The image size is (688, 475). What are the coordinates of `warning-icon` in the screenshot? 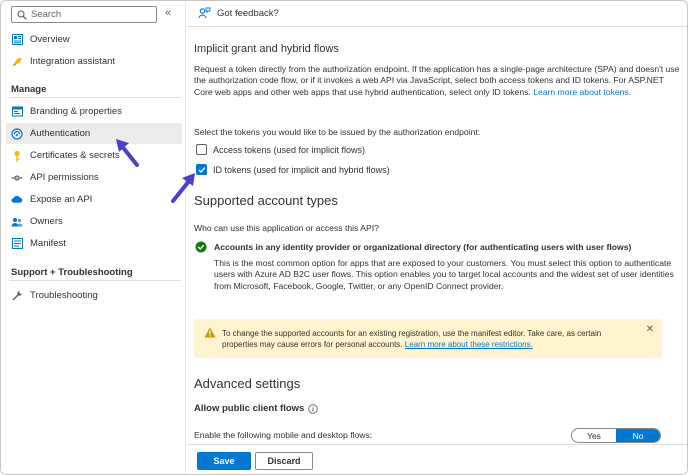 It's located at (210, 332).